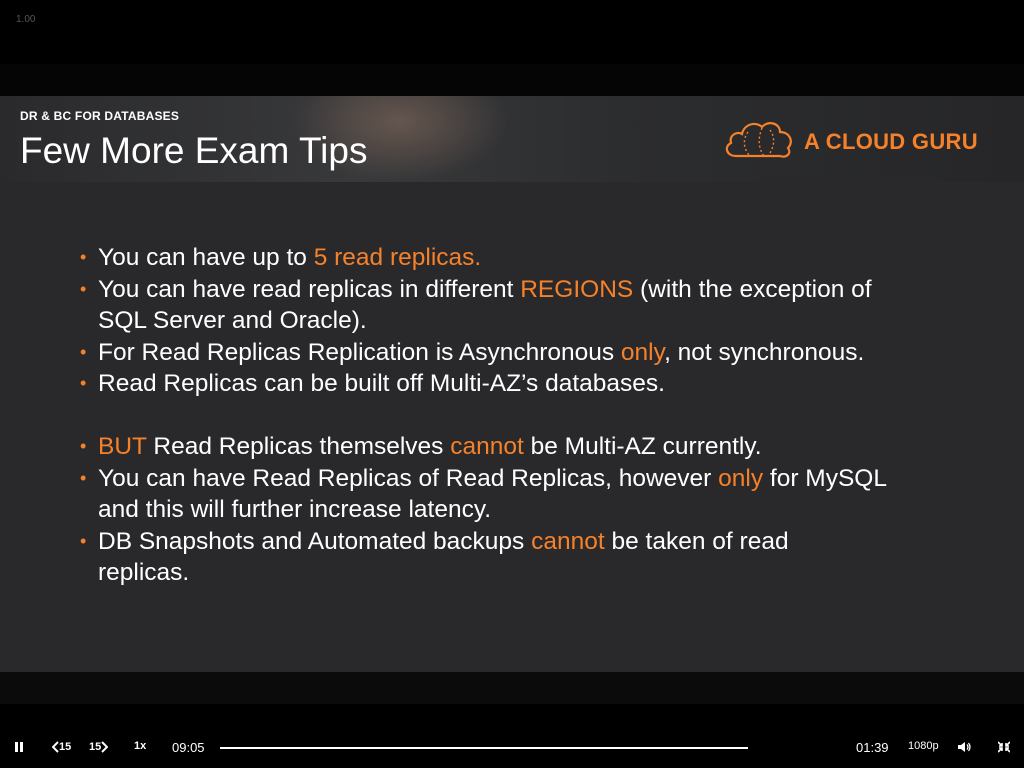  What do you see at coordinates (696, 541) in the screenshot?
I see `bullet-text: be taken of read` at bounding box center [696, 541].